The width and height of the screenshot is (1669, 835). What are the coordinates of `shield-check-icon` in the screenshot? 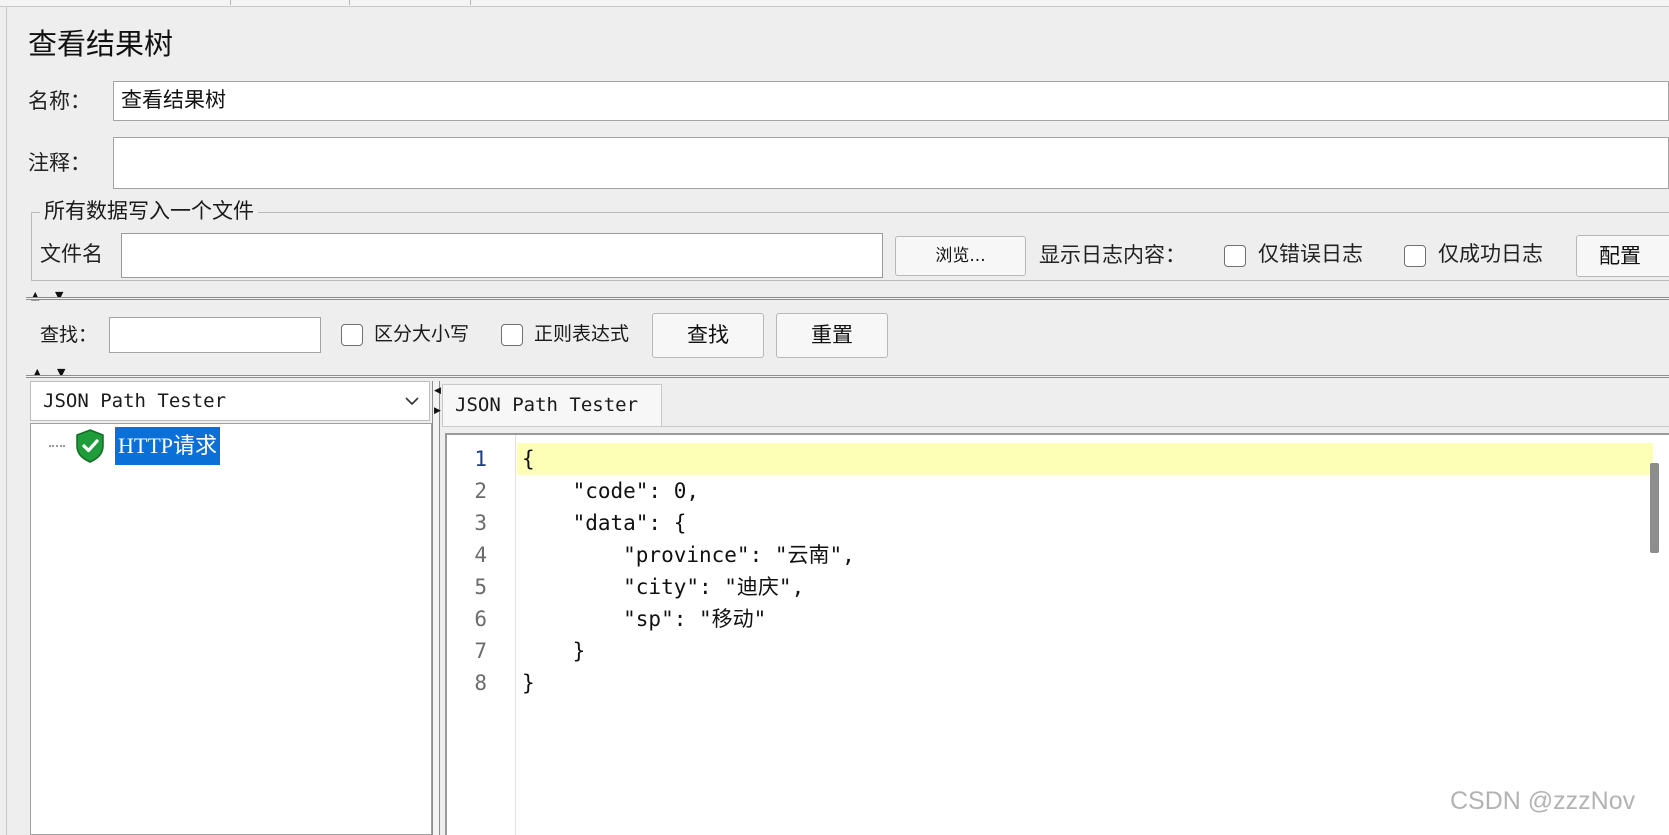 It's located at (90, 446).